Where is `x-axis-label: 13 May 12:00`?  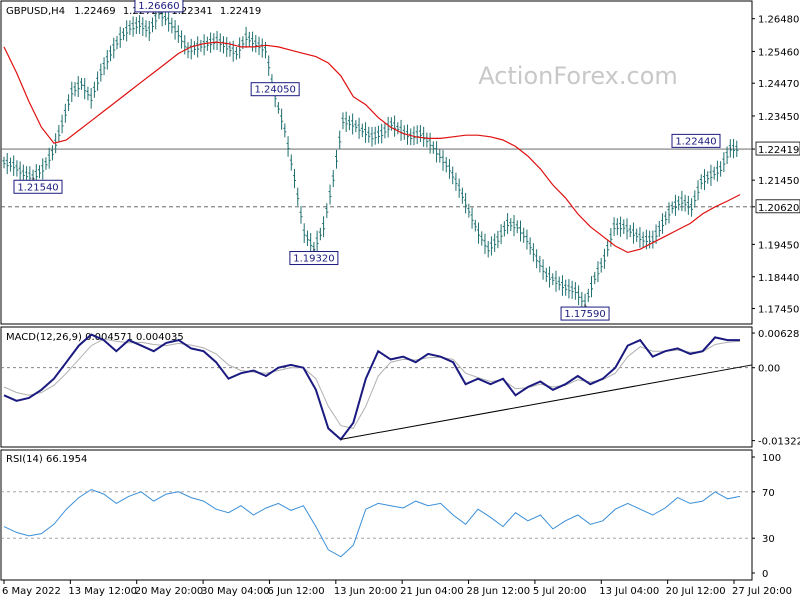 x-axis-label: 13 May 12:00 is located at coordinates (102, 591).